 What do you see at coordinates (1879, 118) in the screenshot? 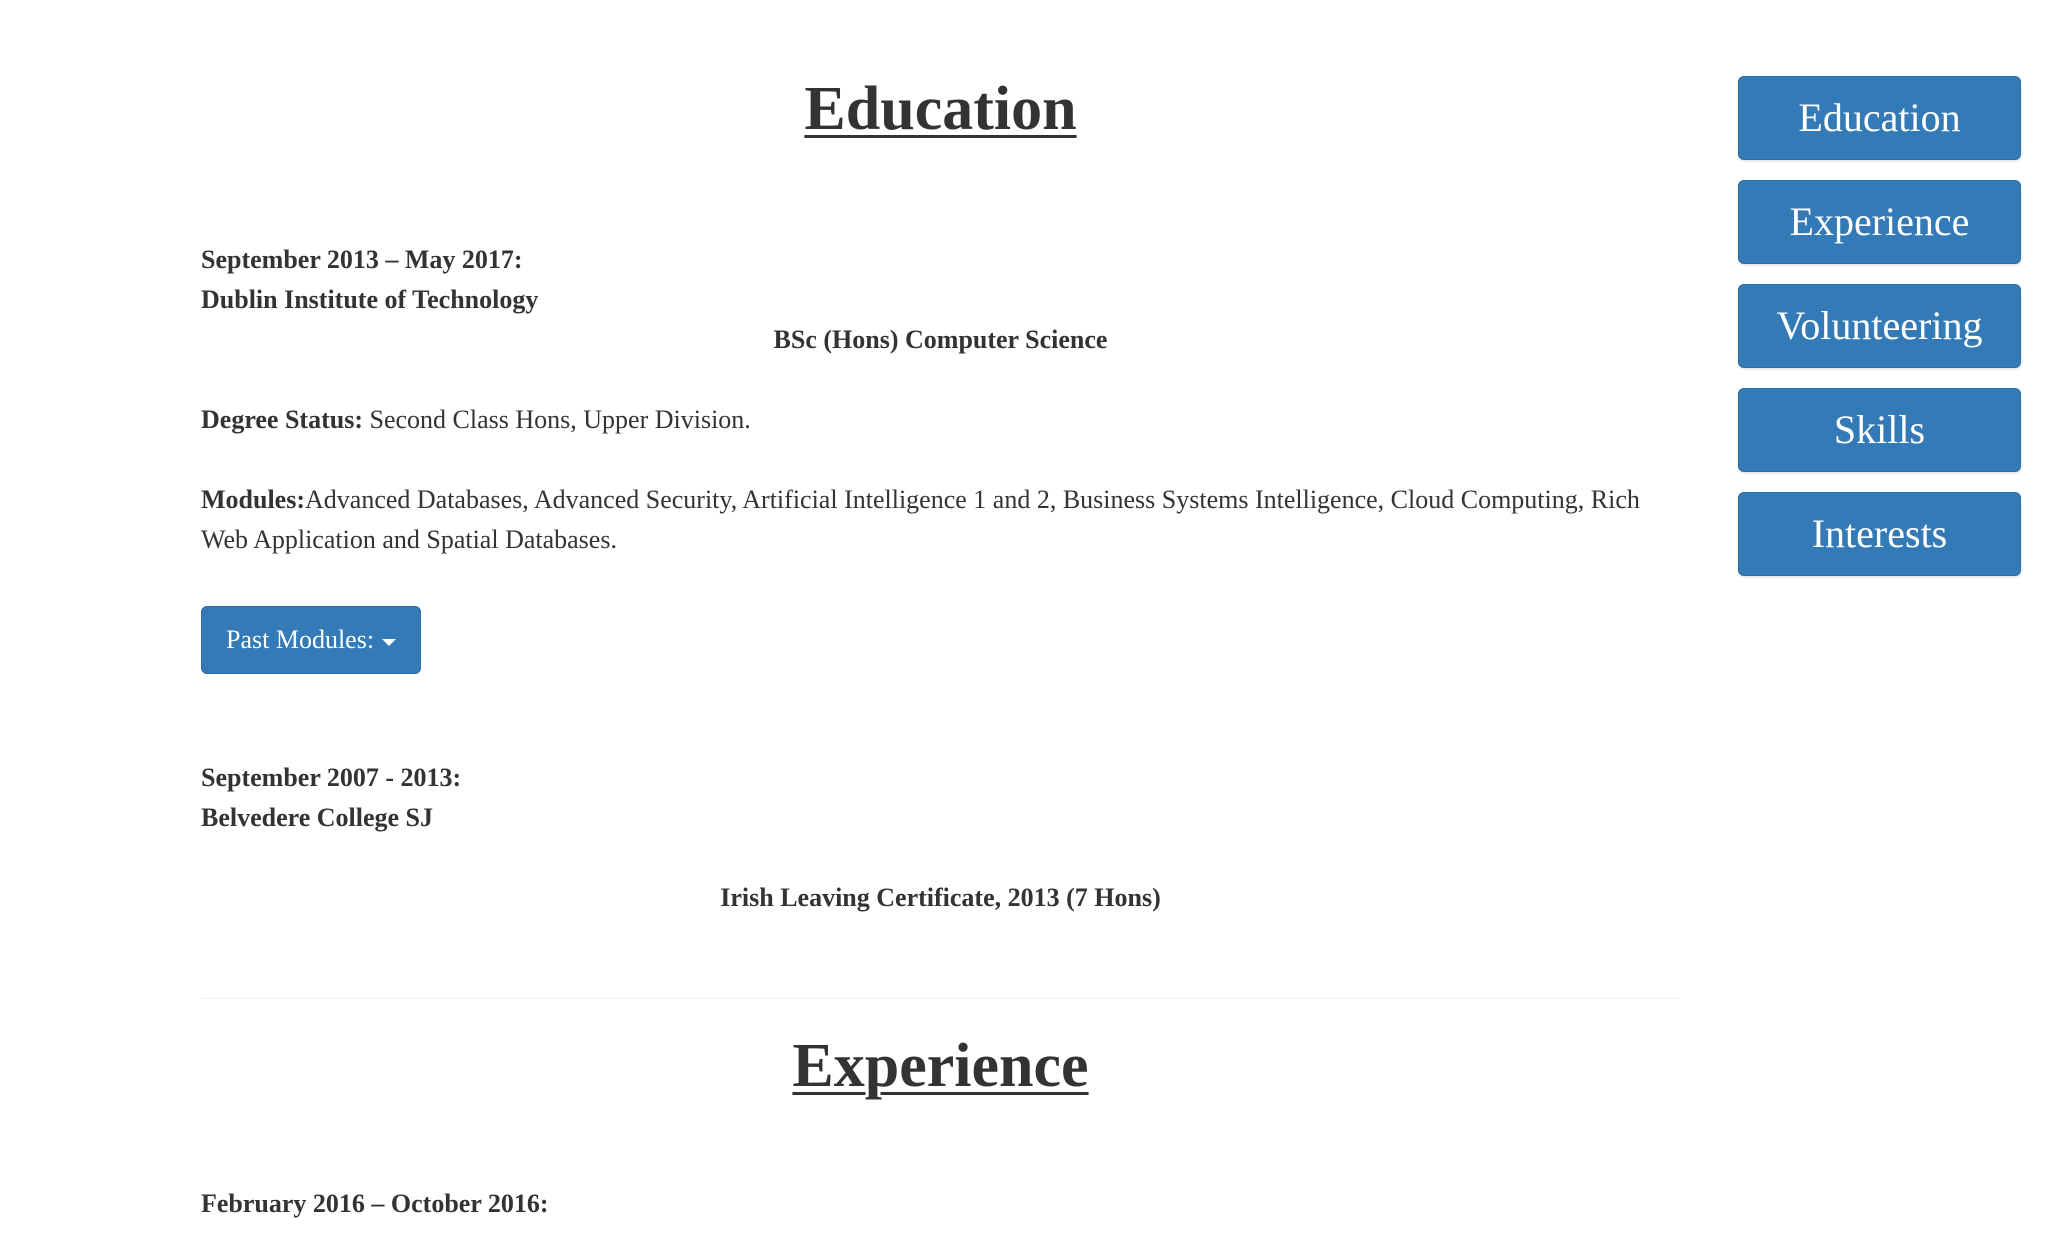
I see `nav-button-education: Education` at bounding box center [1879, 118].